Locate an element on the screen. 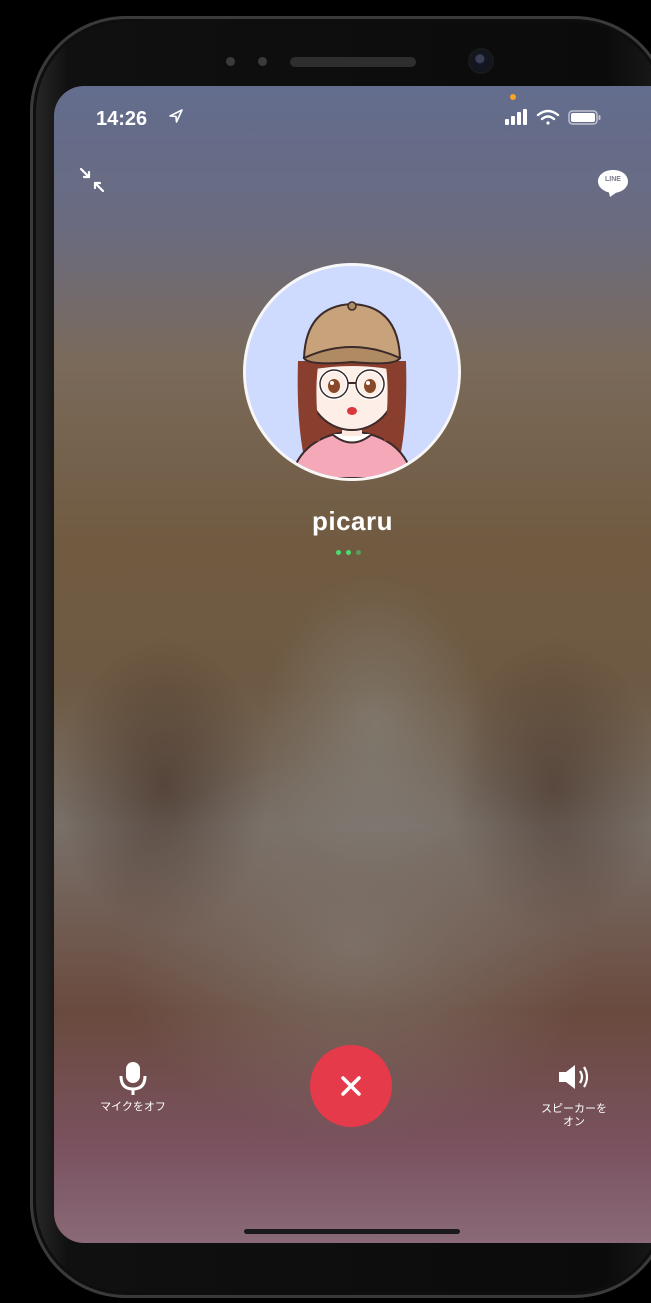  calling-indicator is located at coordinates (352, 554).